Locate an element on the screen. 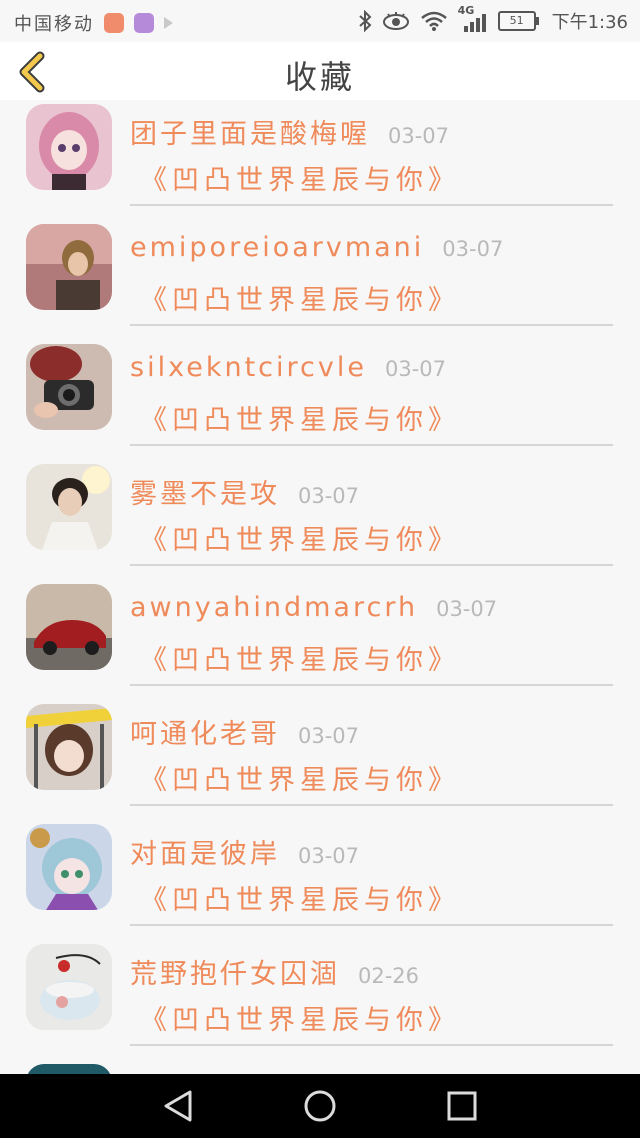 The image size is (640, 1138). status-bar: 中国移动 4G 51 下午1:36 is located at coordinates (320, 21).